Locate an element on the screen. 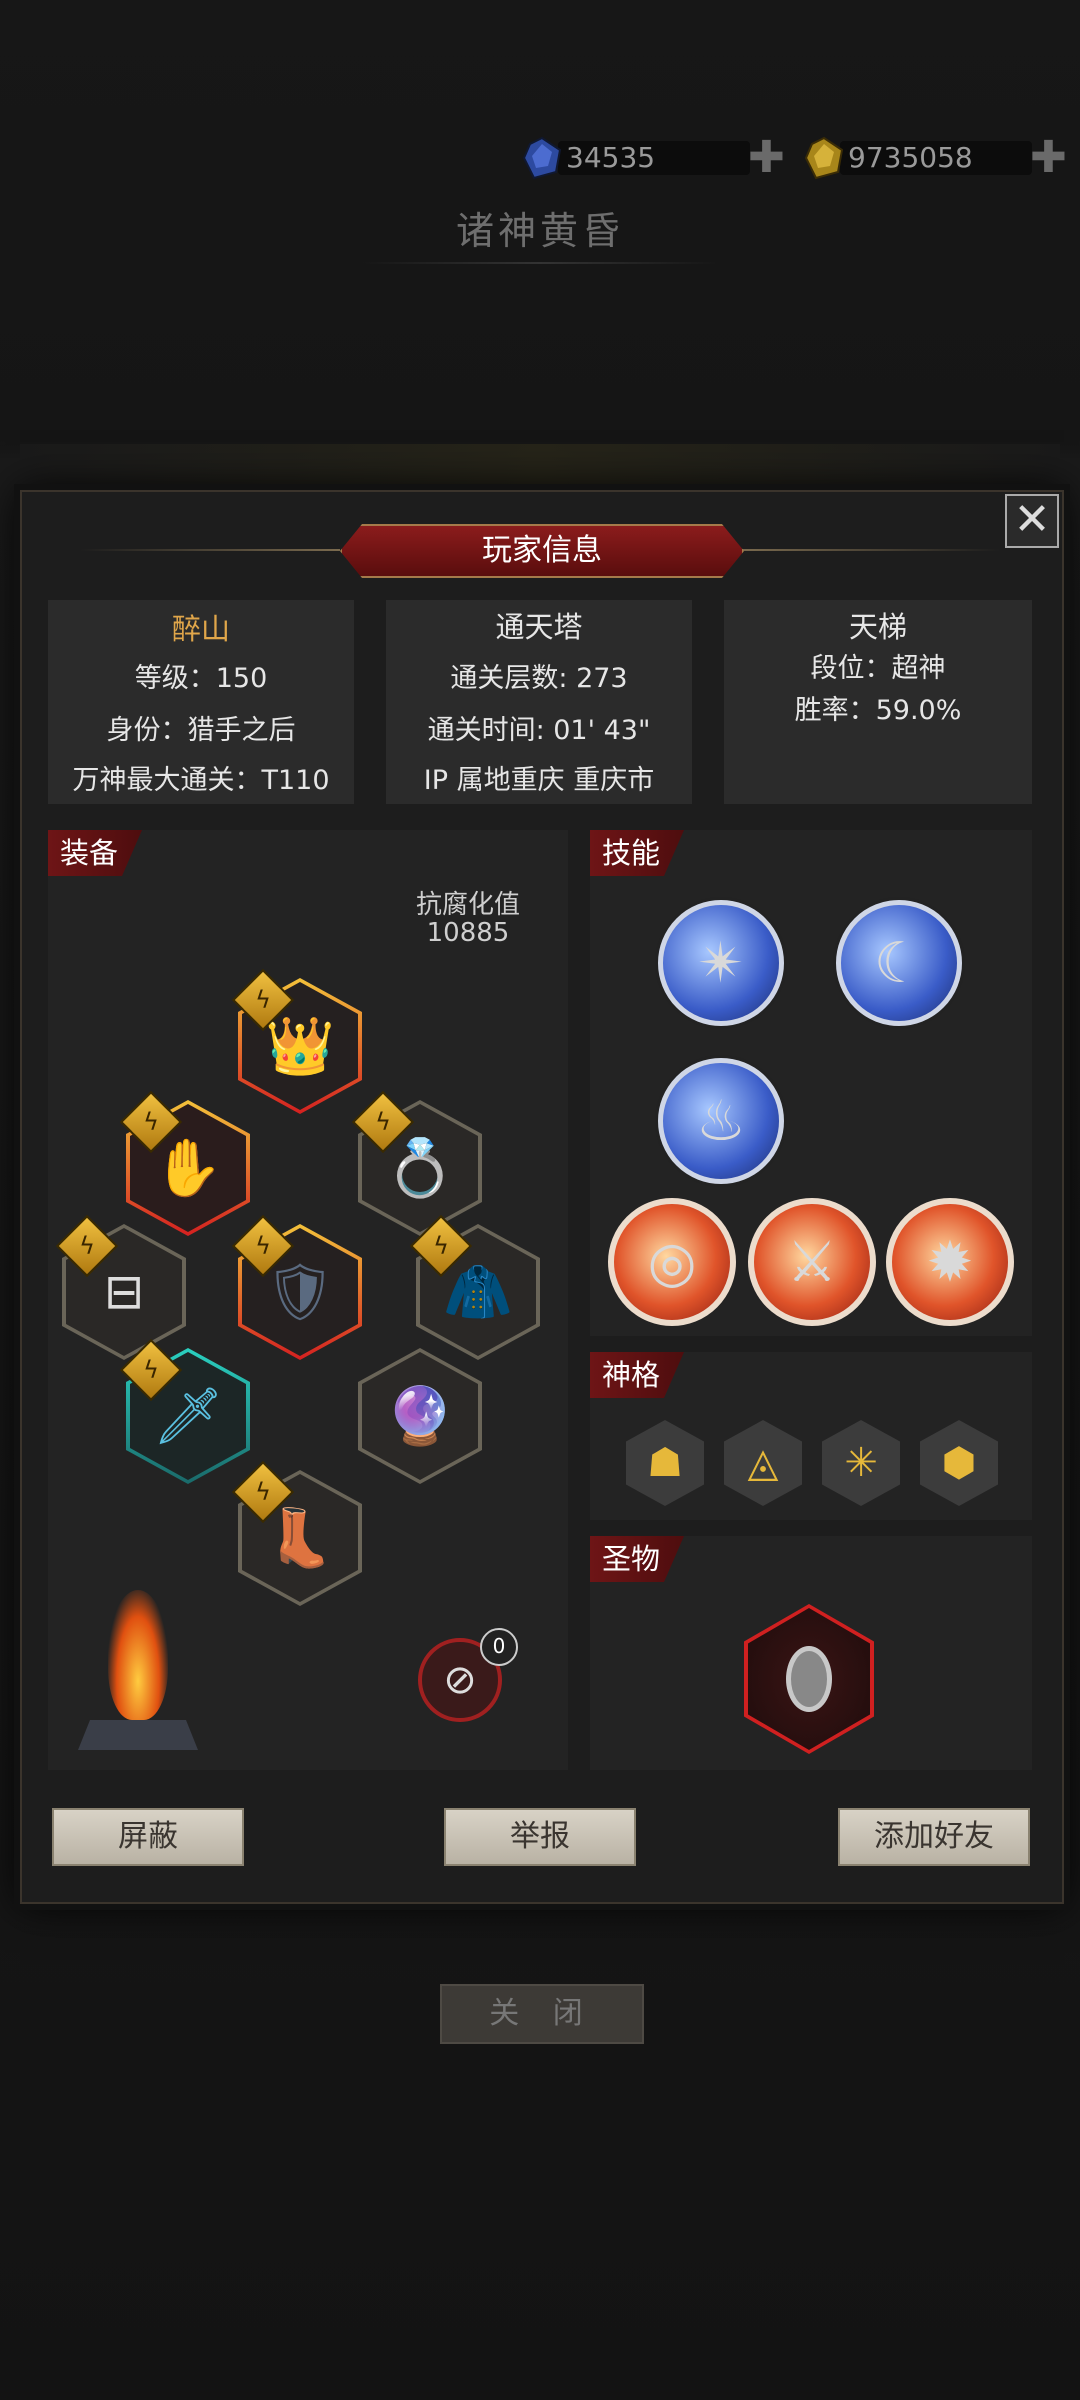 The width and height of the screenshot is (1080, 2400). blue-gem-resource: 34535 ✚ is located at coordinates (652, 158).